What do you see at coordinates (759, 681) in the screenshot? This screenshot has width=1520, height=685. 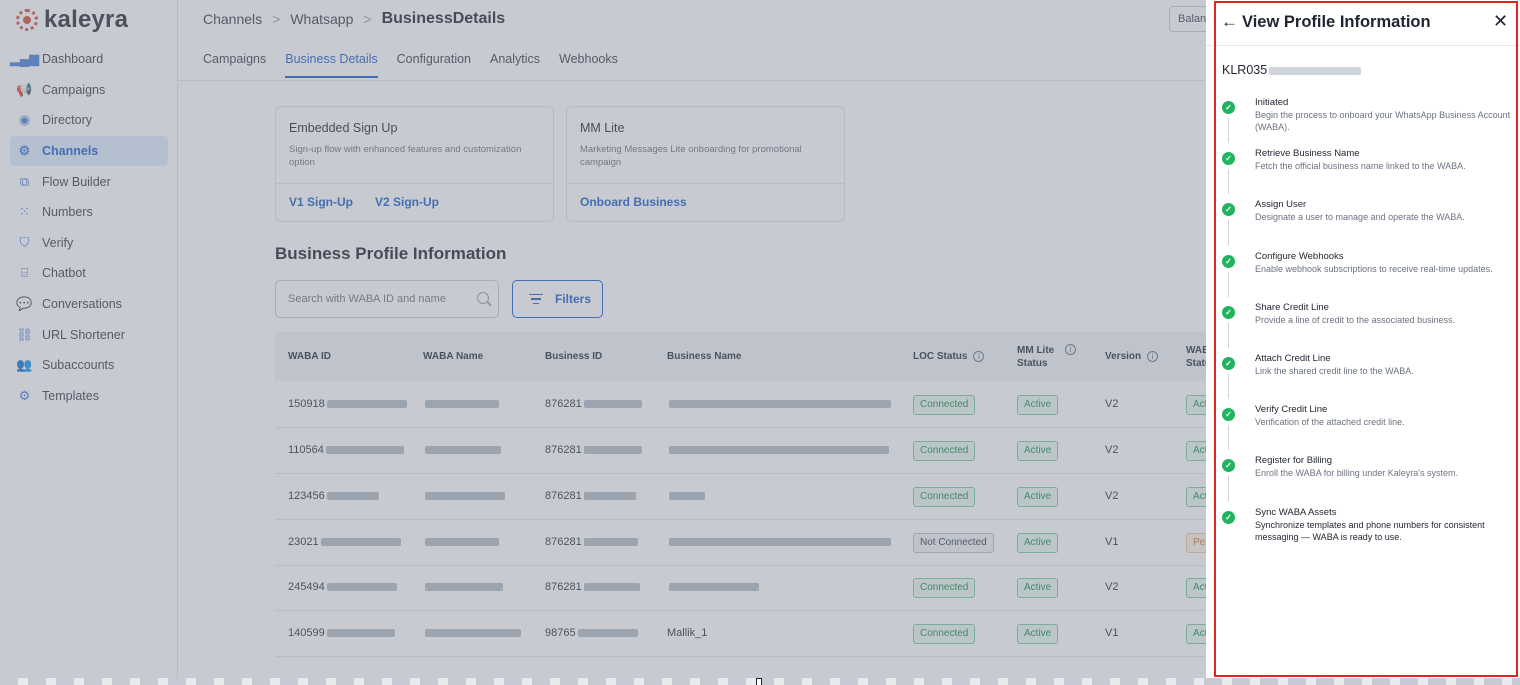 I see `cursor-icon` at bounding box center [759, 681].